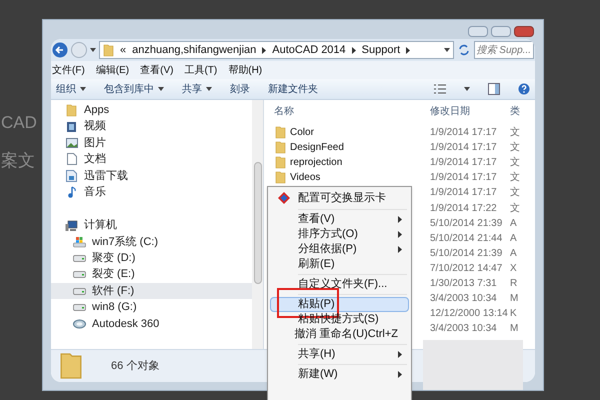 Image resolution: width=600 pixels, height=400 pixels. Describe the element at coordinates (339, 198) in the screenshot. I see `menu-item: 配置可交换显示卡` at that location.